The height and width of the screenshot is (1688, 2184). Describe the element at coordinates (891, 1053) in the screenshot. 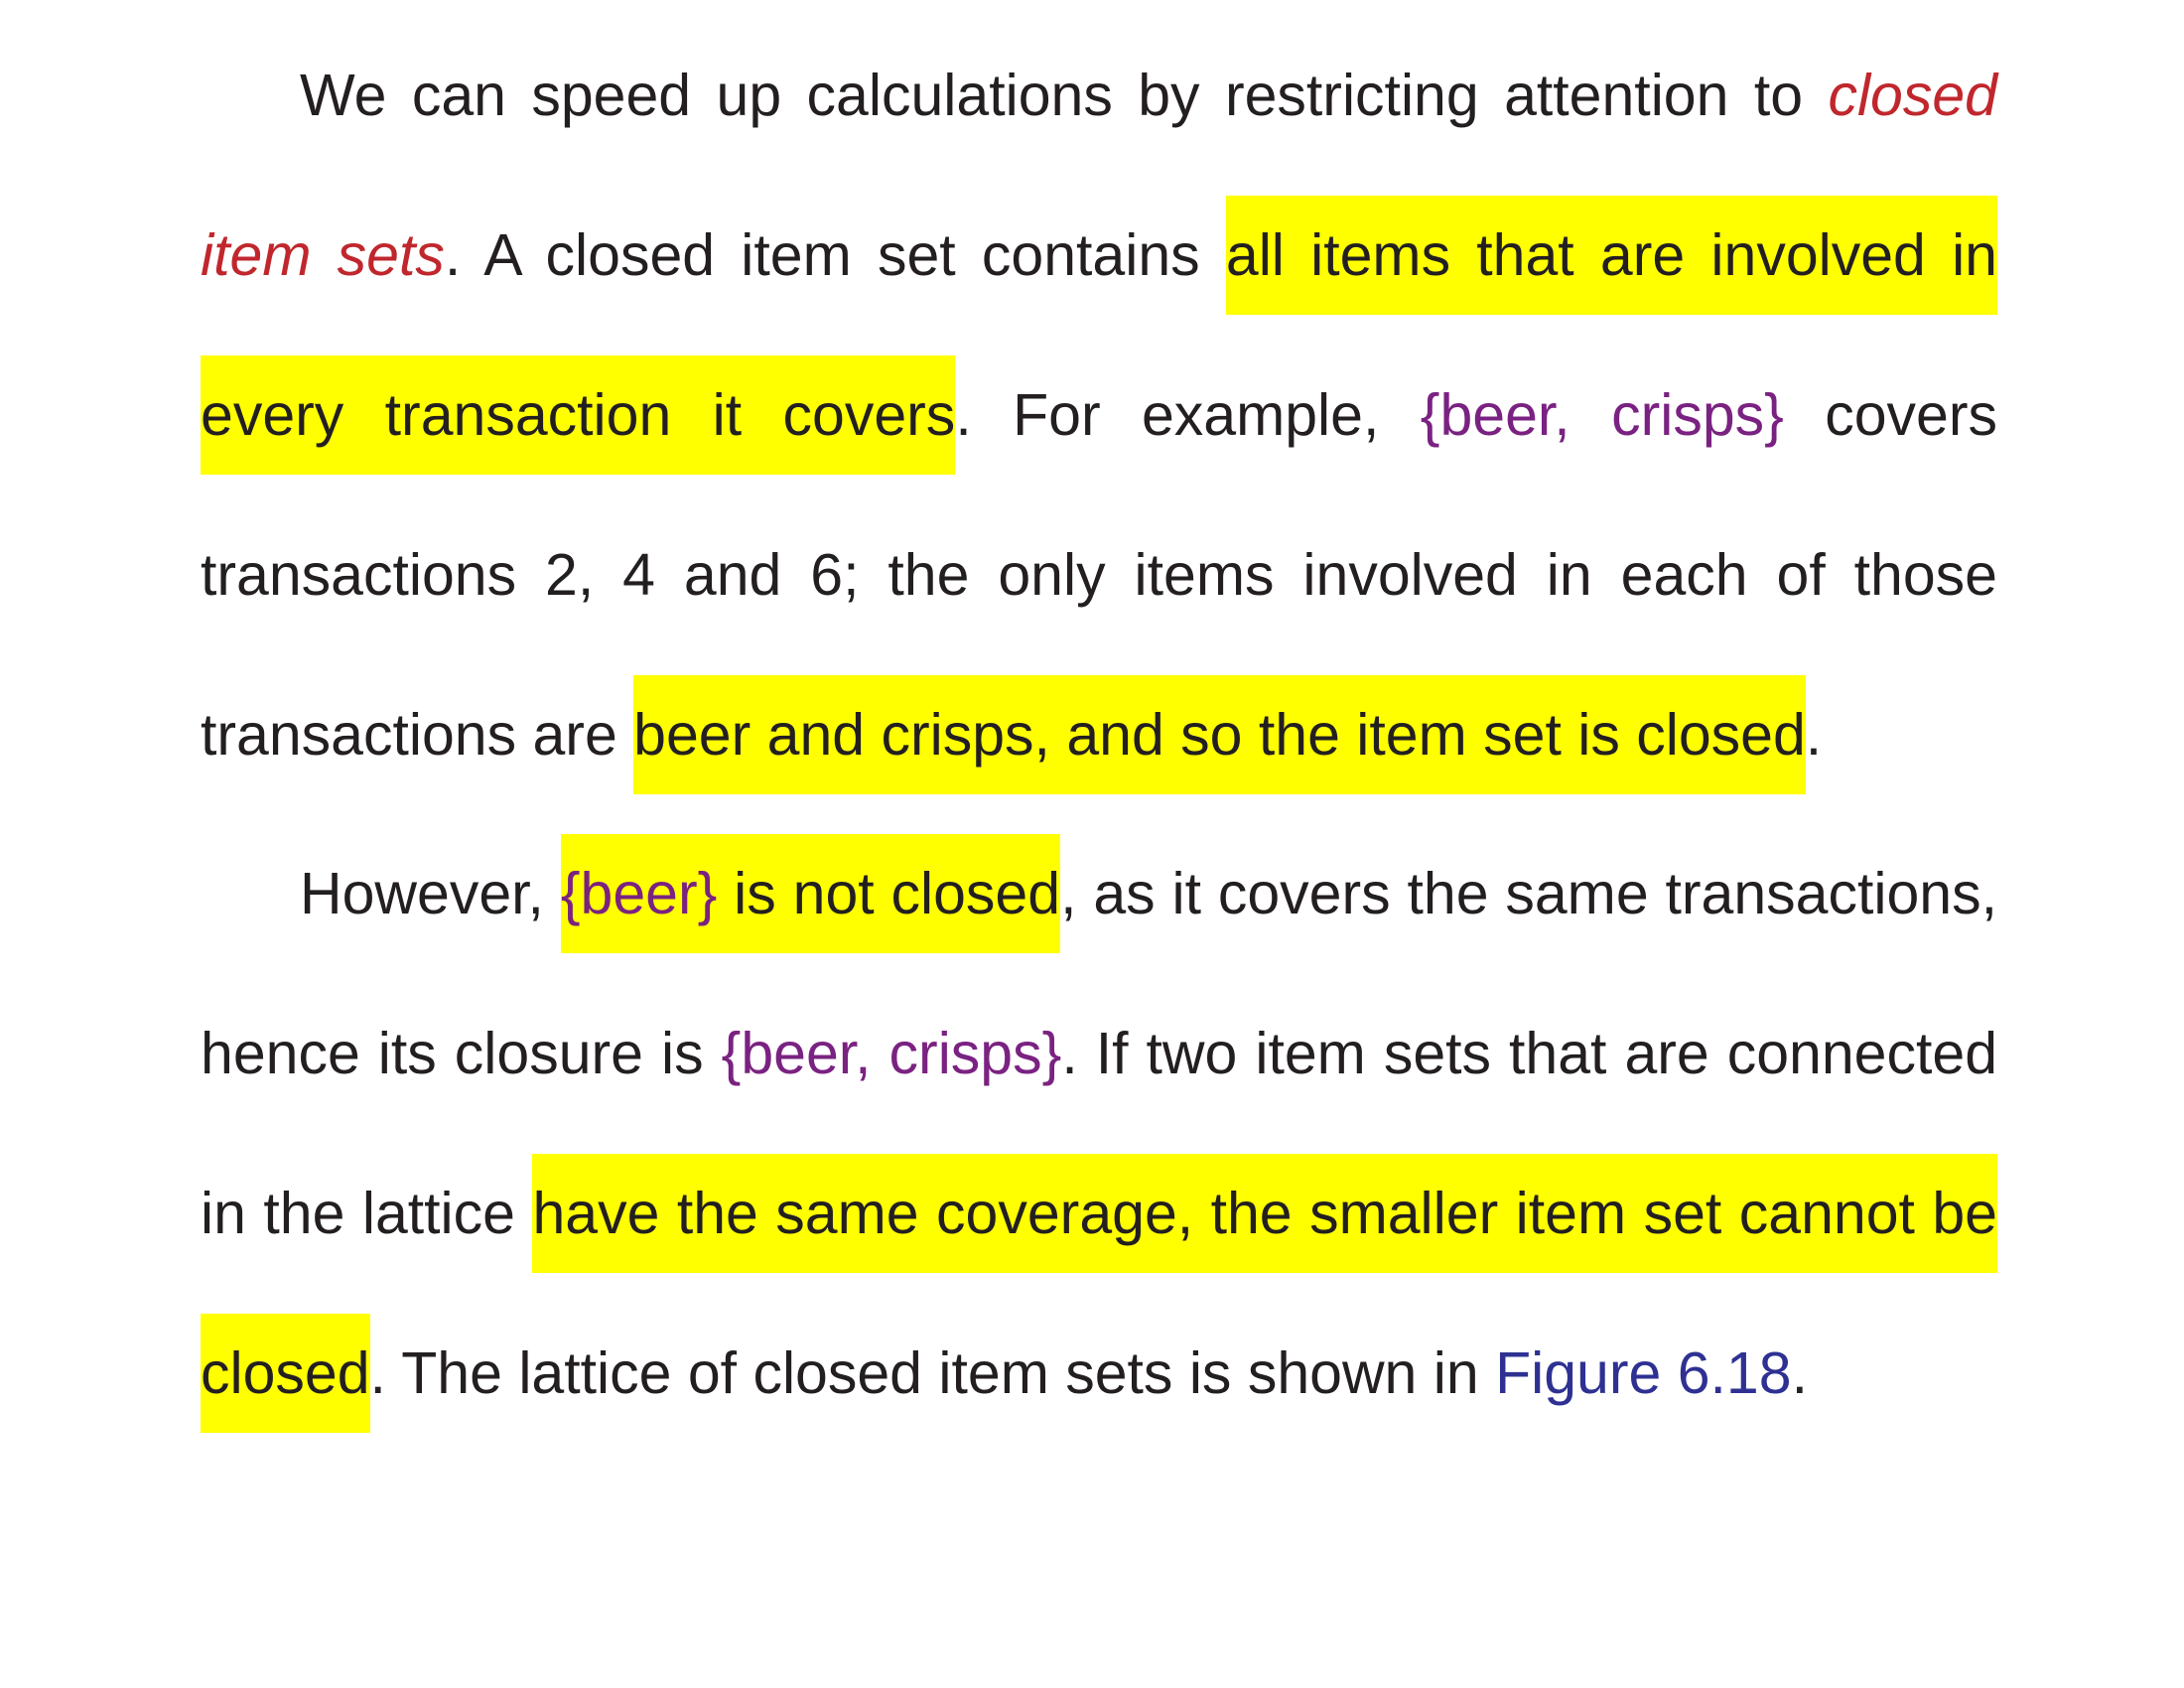

I see `item-set-beer-crisps-closure: {beer, crisps}` at that location.